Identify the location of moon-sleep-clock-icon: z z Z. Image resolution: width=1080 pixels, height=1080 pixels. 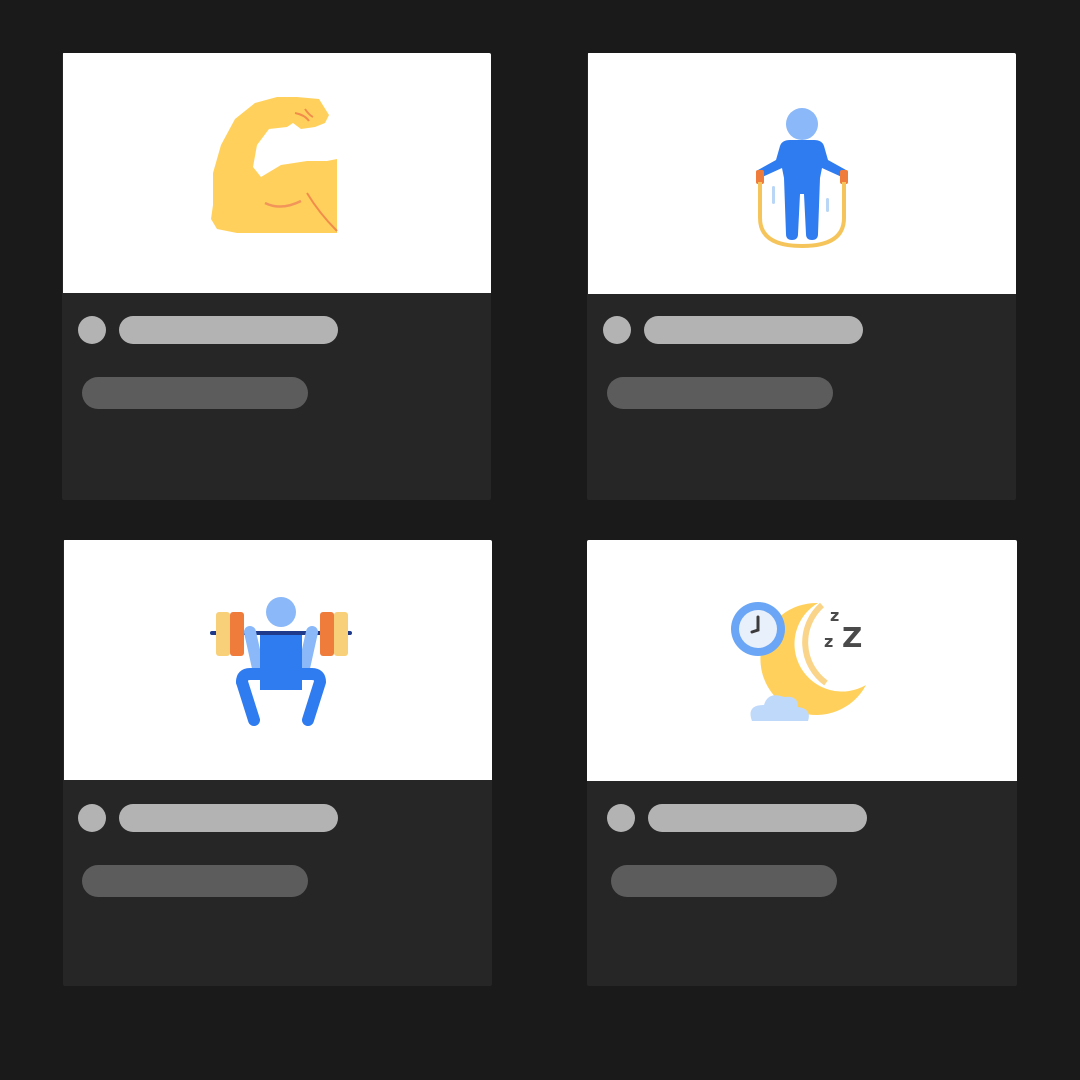
(802, 661).